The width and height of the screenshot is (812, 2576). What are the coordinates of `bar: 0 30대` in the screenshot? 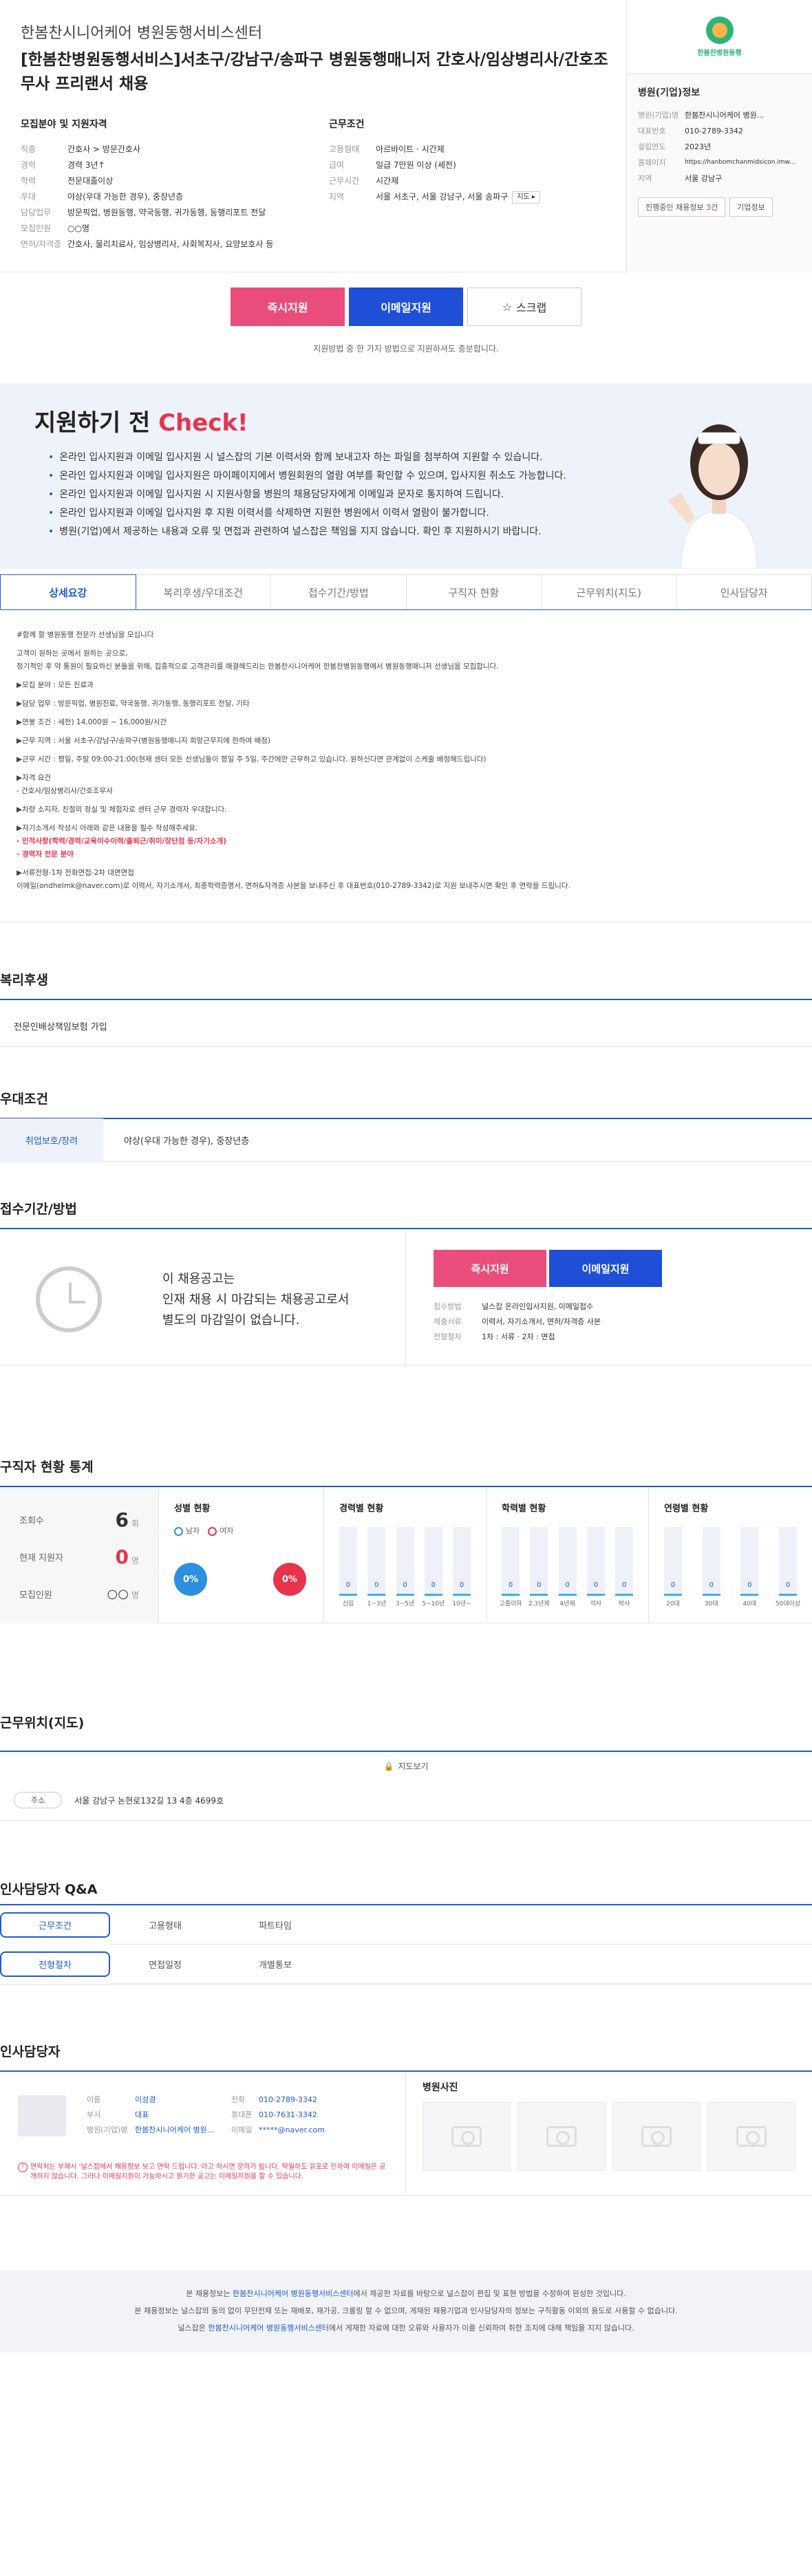 It's located at (711, 1567).